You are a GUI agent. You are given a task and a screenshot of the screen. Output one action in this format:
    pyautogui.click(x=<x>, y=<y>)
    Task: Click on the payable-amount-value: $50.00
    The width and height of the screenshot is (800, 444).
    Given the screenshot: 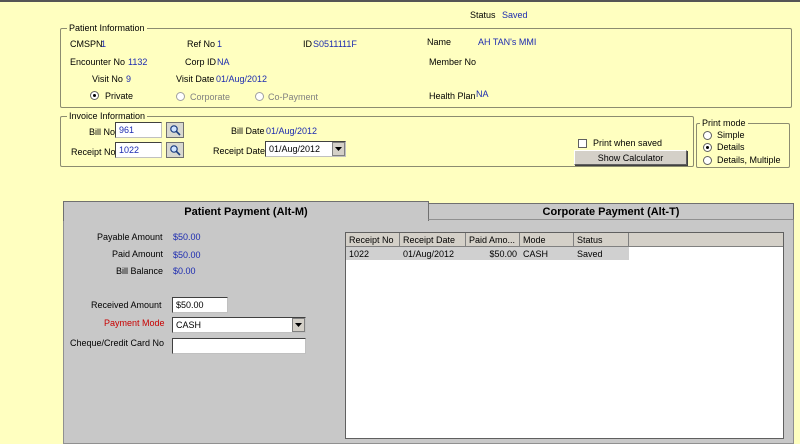 What is the action you would take?
    pyautogui.click(x=187, y=237)
    